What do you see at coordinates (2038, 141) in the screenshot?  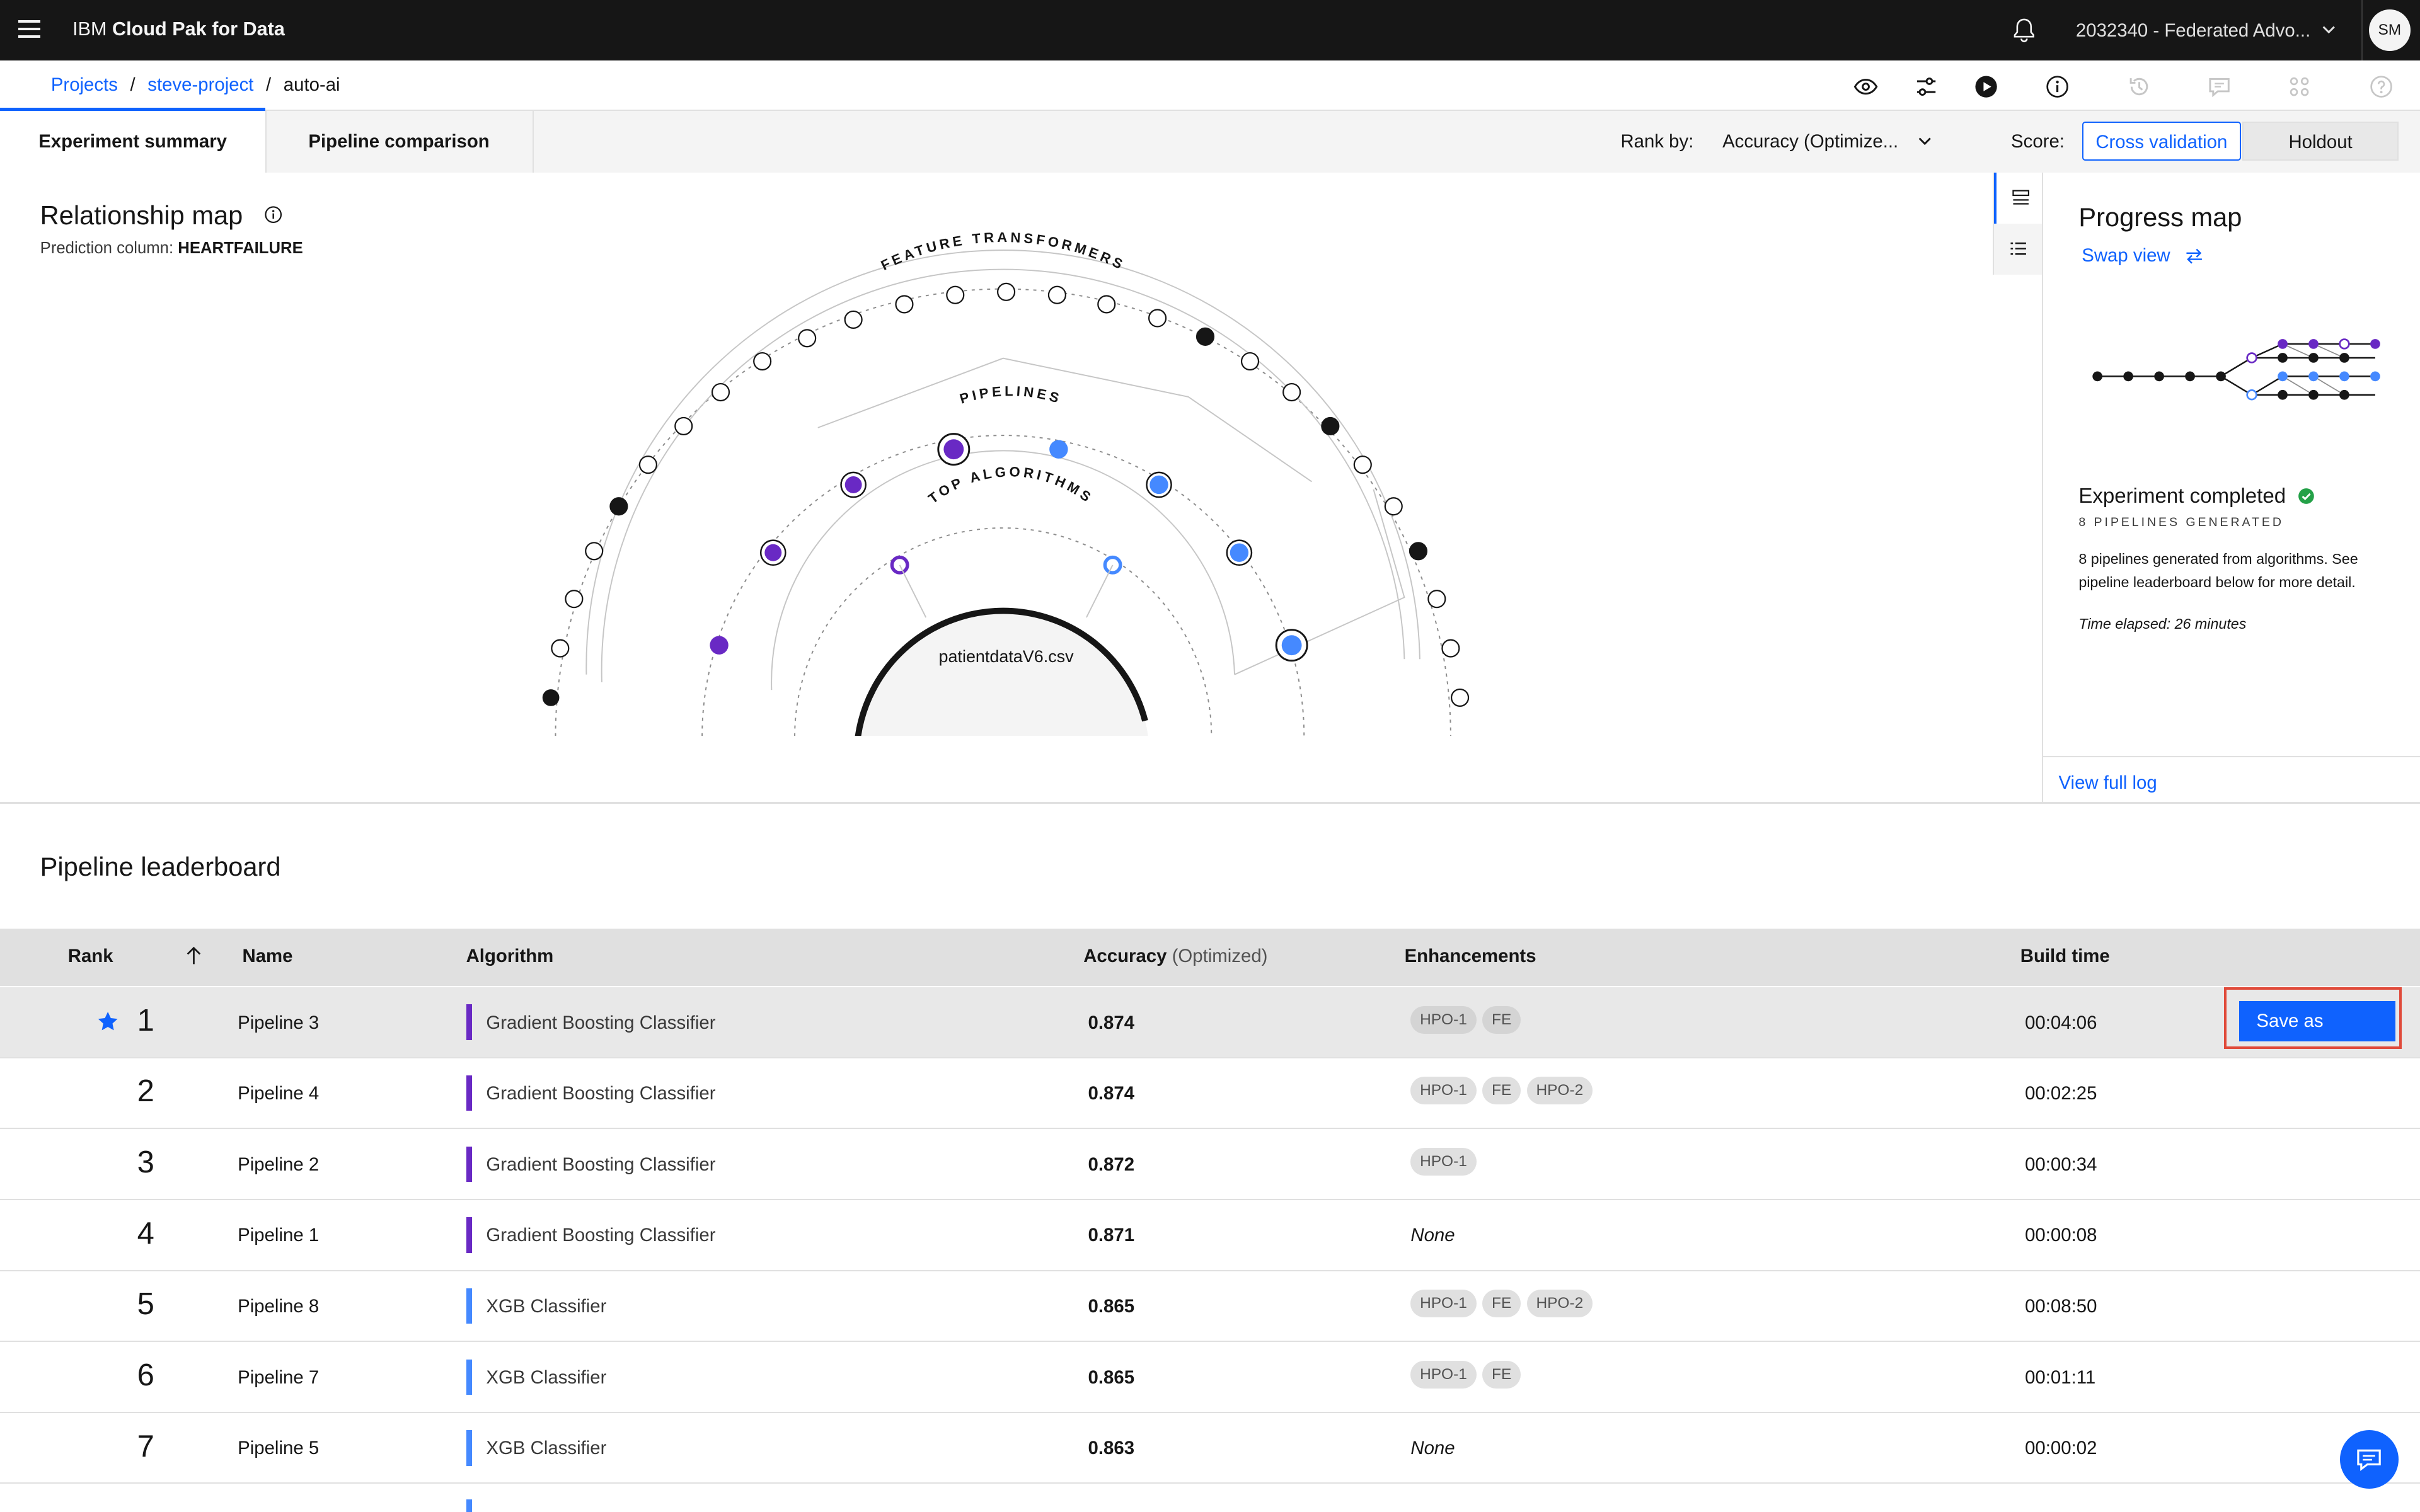 I see `score-label: Score:` at bounding box center [2038, 141].